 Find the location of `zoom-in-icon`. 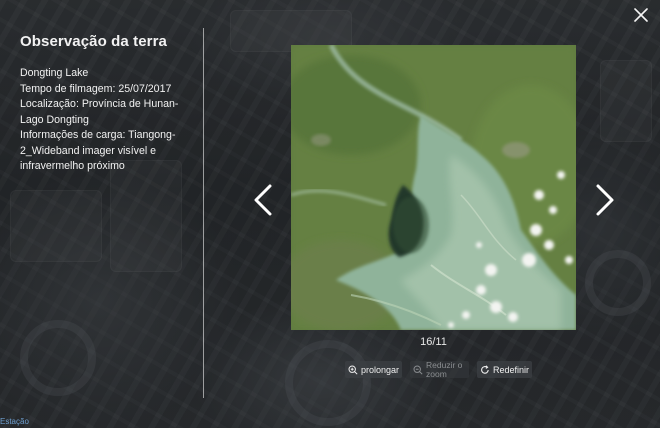

zoom-in-icon is located at coordinates (353, 369).